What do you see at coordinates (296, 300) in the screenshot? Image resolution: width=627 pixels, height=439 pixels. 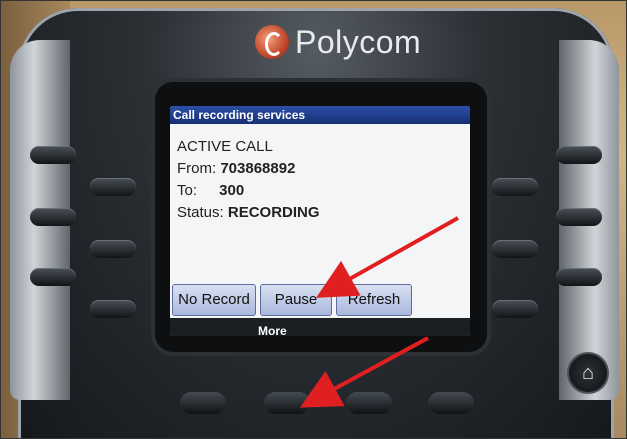 I see `pause-softkey: Pause` at bounding box center [296, 300].